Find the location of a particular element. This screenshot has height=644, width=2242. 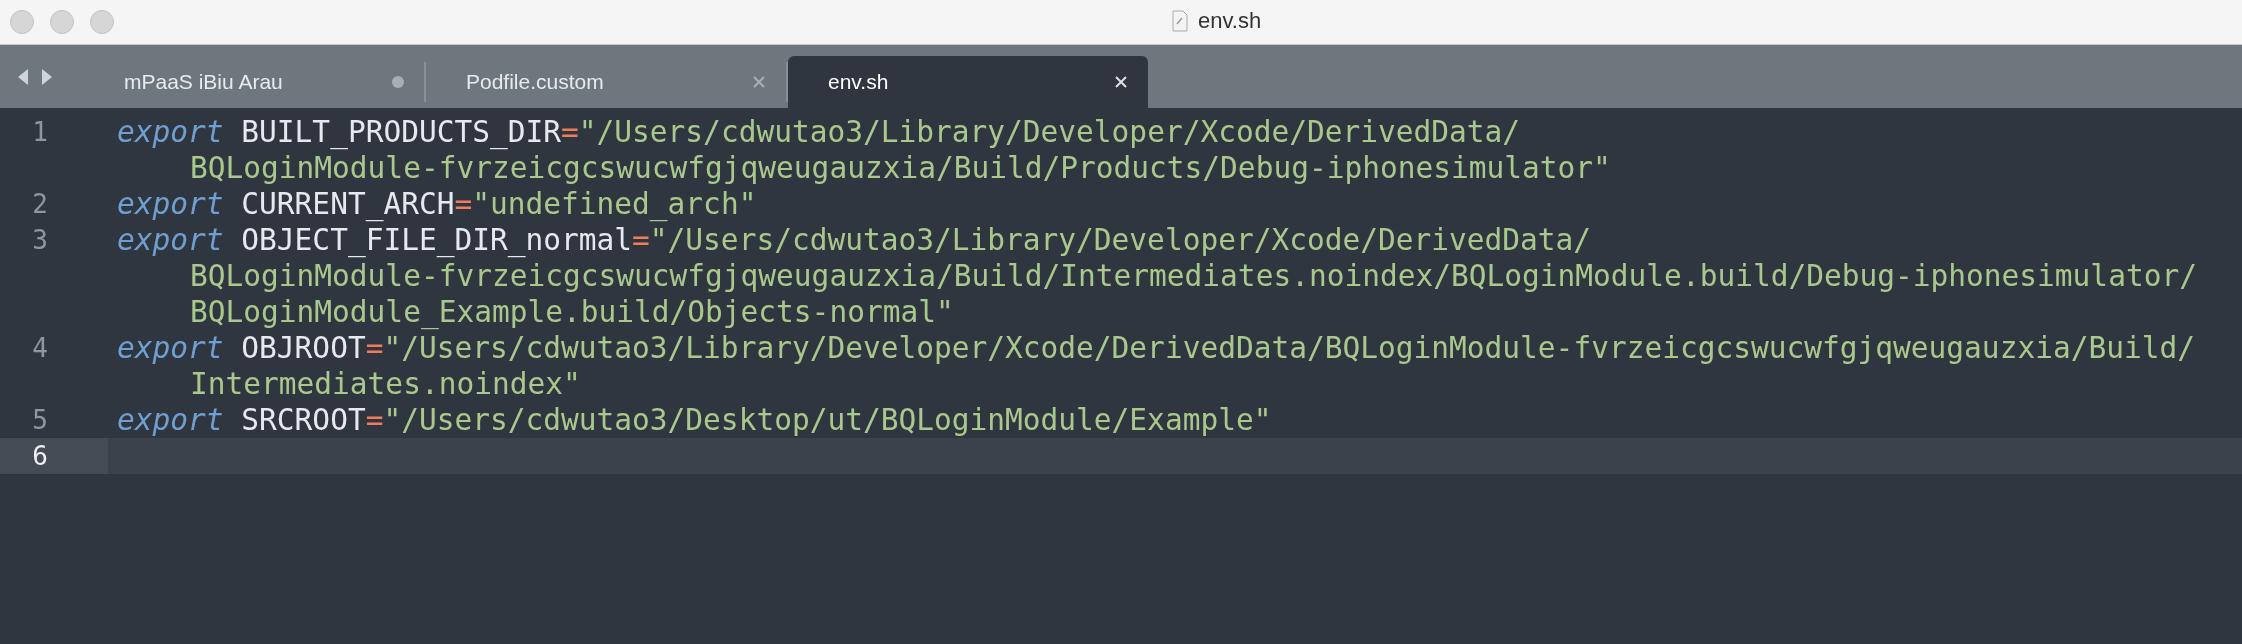

window-title: env.sh is located at coordinates (1230, 21).